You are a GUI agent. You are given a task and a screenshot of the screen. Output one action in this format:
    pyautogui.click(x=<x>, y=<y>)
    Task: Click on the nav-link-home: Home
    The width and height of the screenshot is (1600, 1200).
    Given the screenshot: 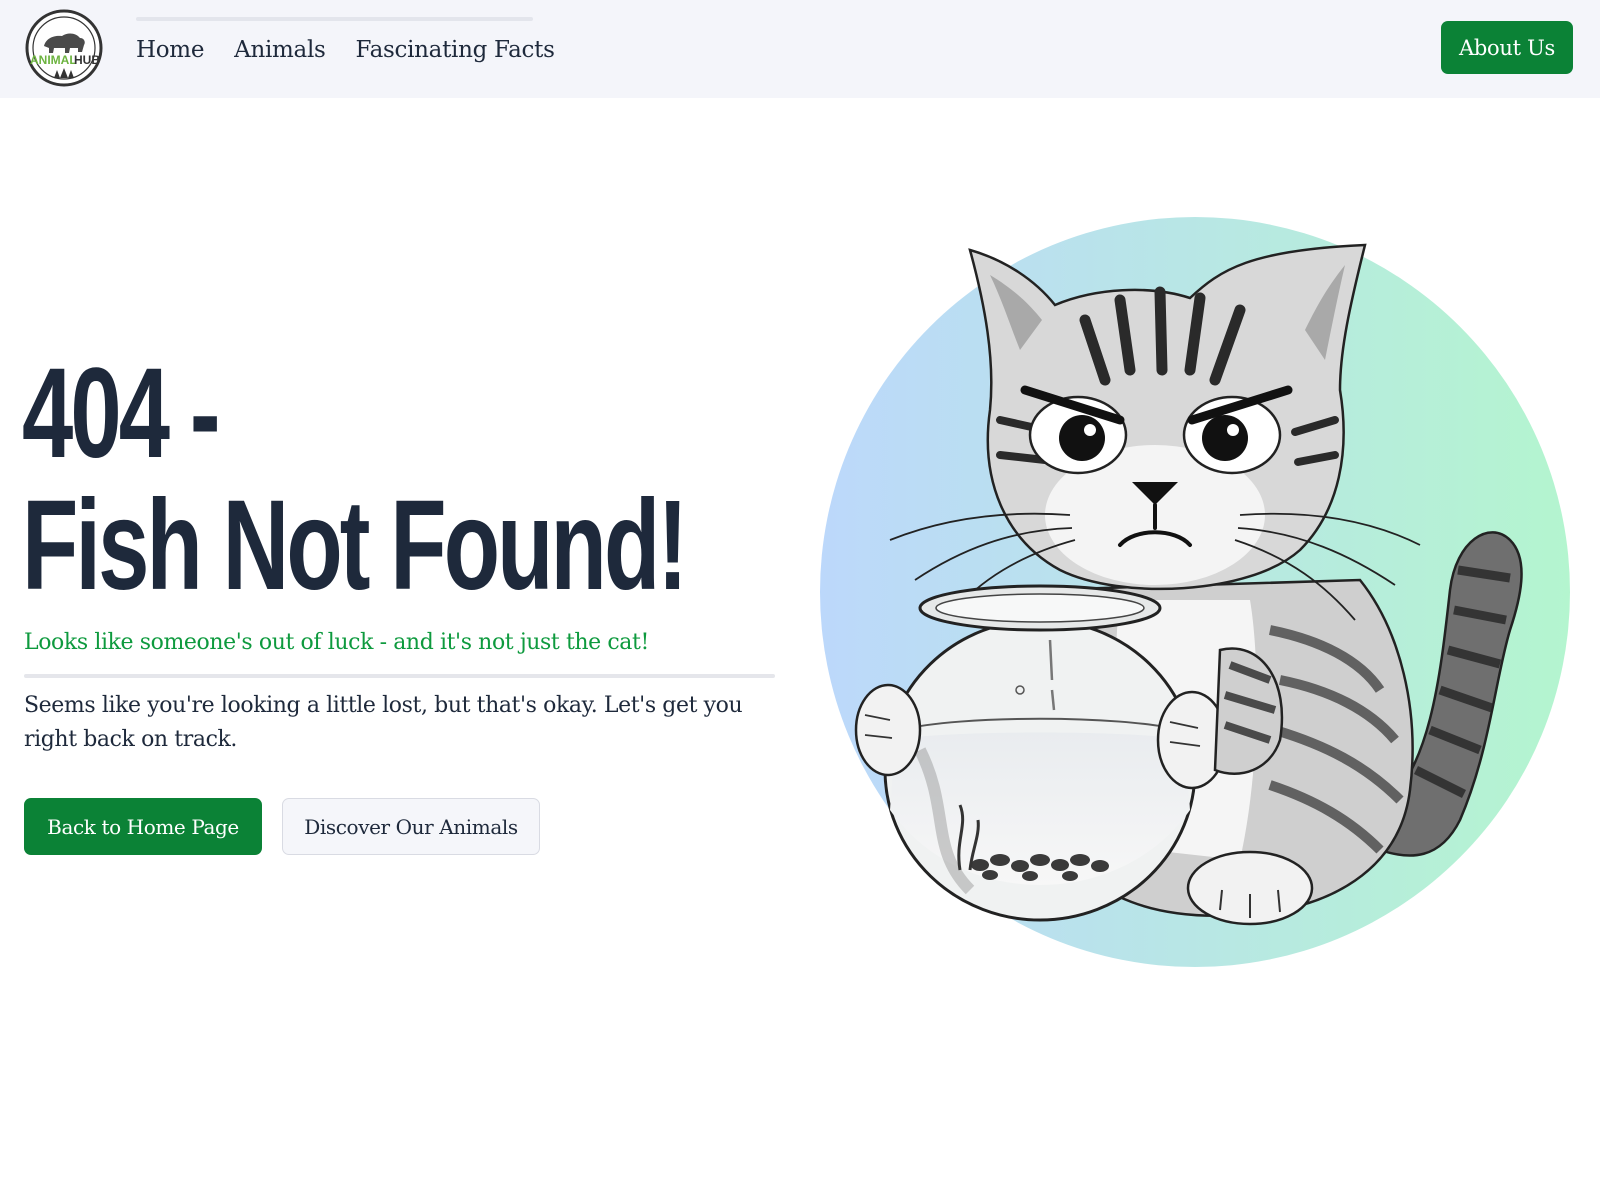 What is the action you would take?
    pyautogui.click(x=170, y=50)
    